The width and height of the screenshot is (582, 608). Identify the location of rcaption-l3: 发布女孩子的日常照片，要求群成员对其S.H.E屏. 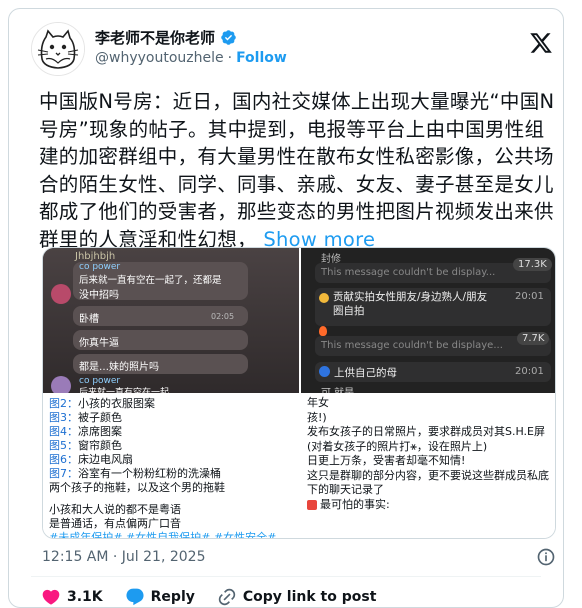
(426, 431).